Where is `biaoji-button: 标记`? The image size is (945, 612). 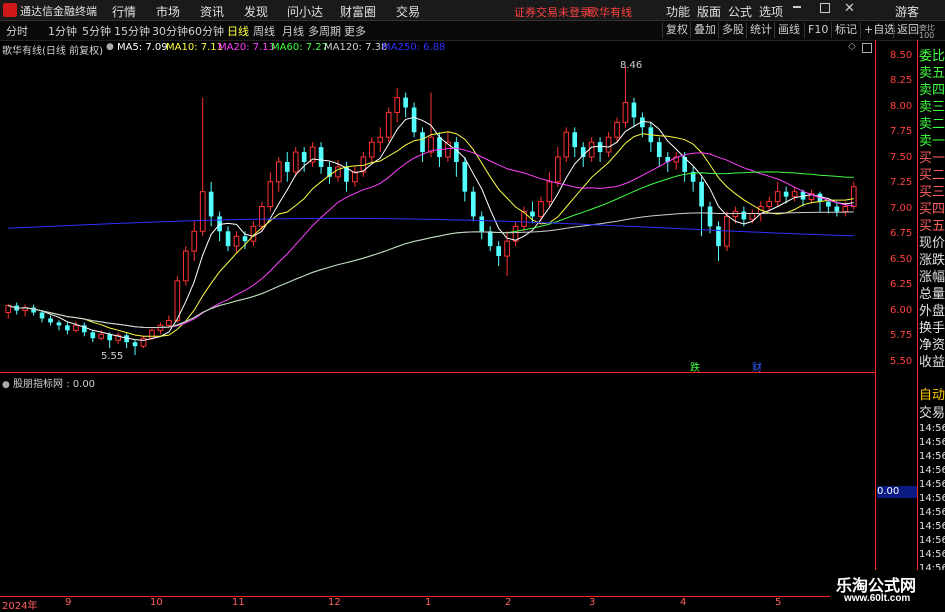
biaoji-button: 标记 is located at coordinates (845, 30).